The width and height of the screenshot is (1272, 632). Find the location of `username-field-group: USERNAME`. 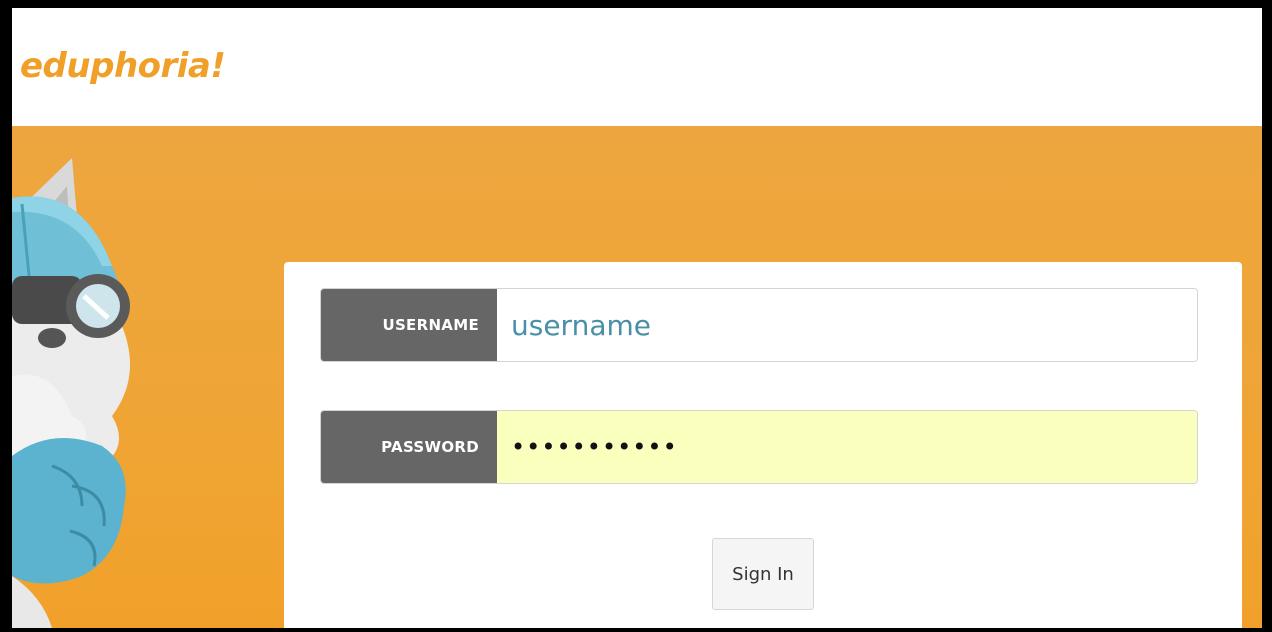

username-field-group: USERNAME is located at coordinates (759, 325).